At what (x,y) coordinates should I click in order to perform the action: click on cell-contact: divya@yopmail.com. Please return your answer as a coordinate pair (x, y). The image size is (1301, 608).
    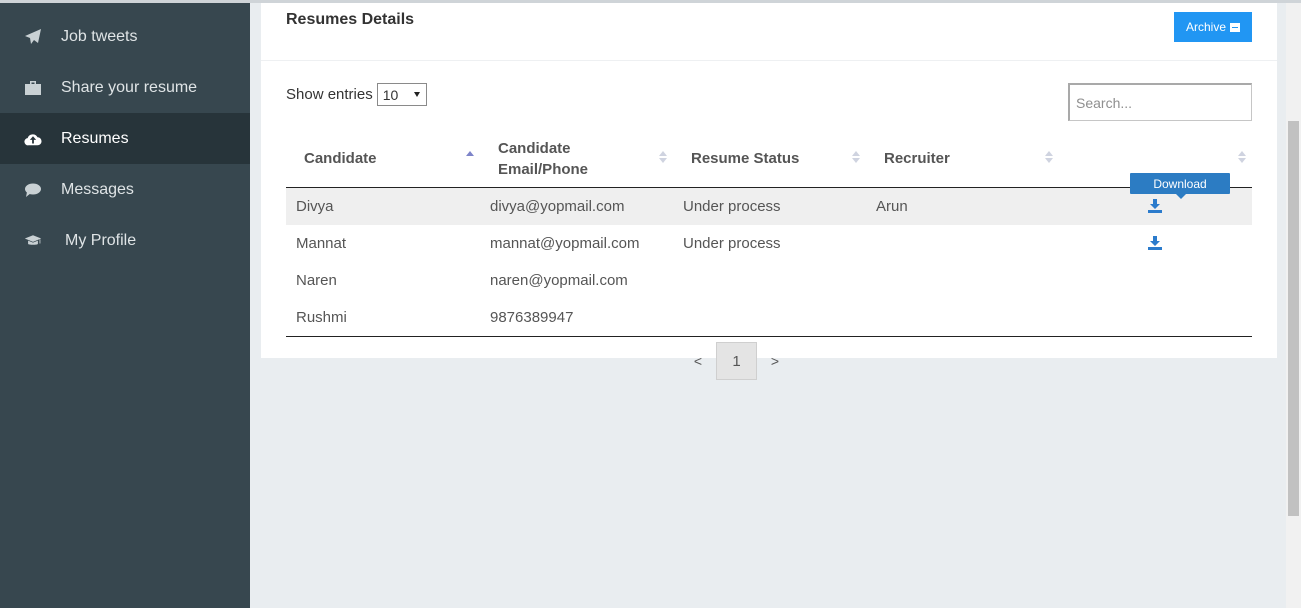
    Looking at the image, I should click on (557, 206).